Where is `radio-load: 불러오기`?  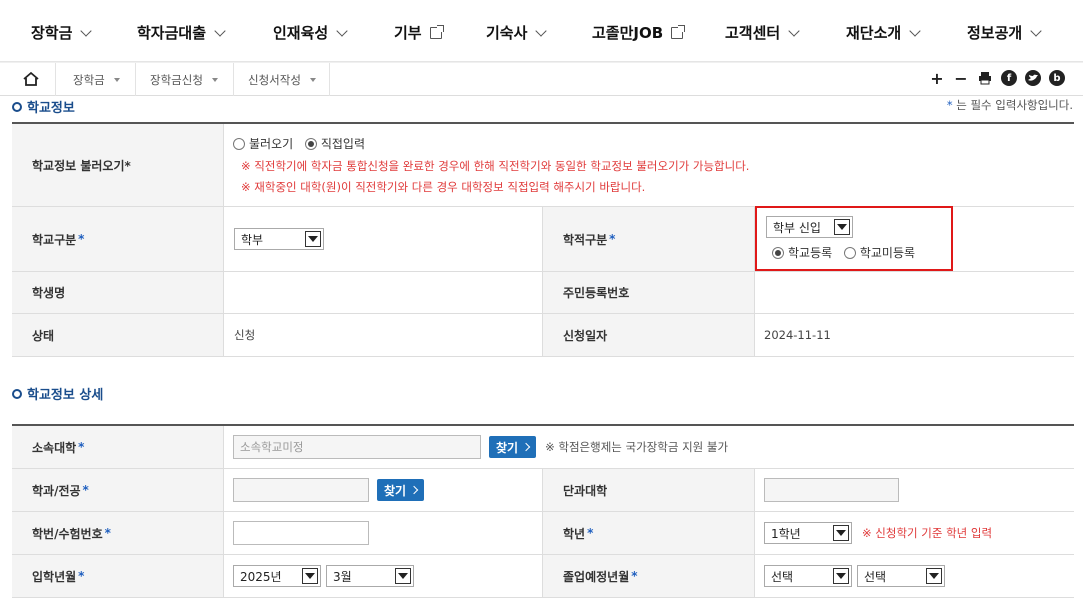
radio-load: 불러오기 is located at coordinates (263, 143).